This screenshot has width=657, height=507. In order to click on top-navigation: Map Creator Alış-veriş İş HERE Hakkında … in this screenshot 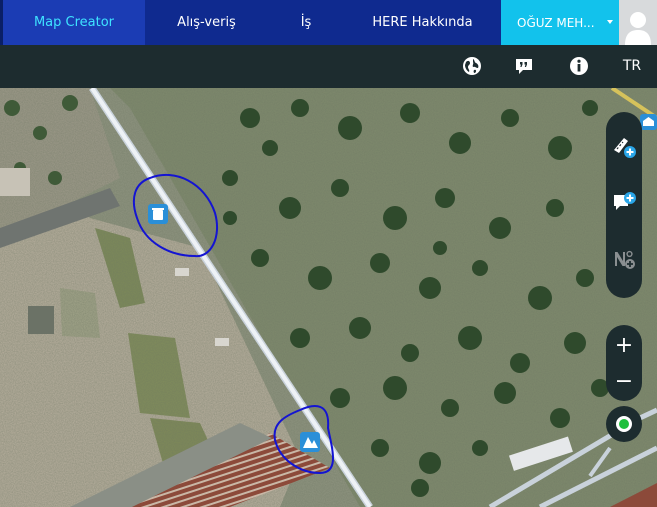, I will do `click(328, 22)`.